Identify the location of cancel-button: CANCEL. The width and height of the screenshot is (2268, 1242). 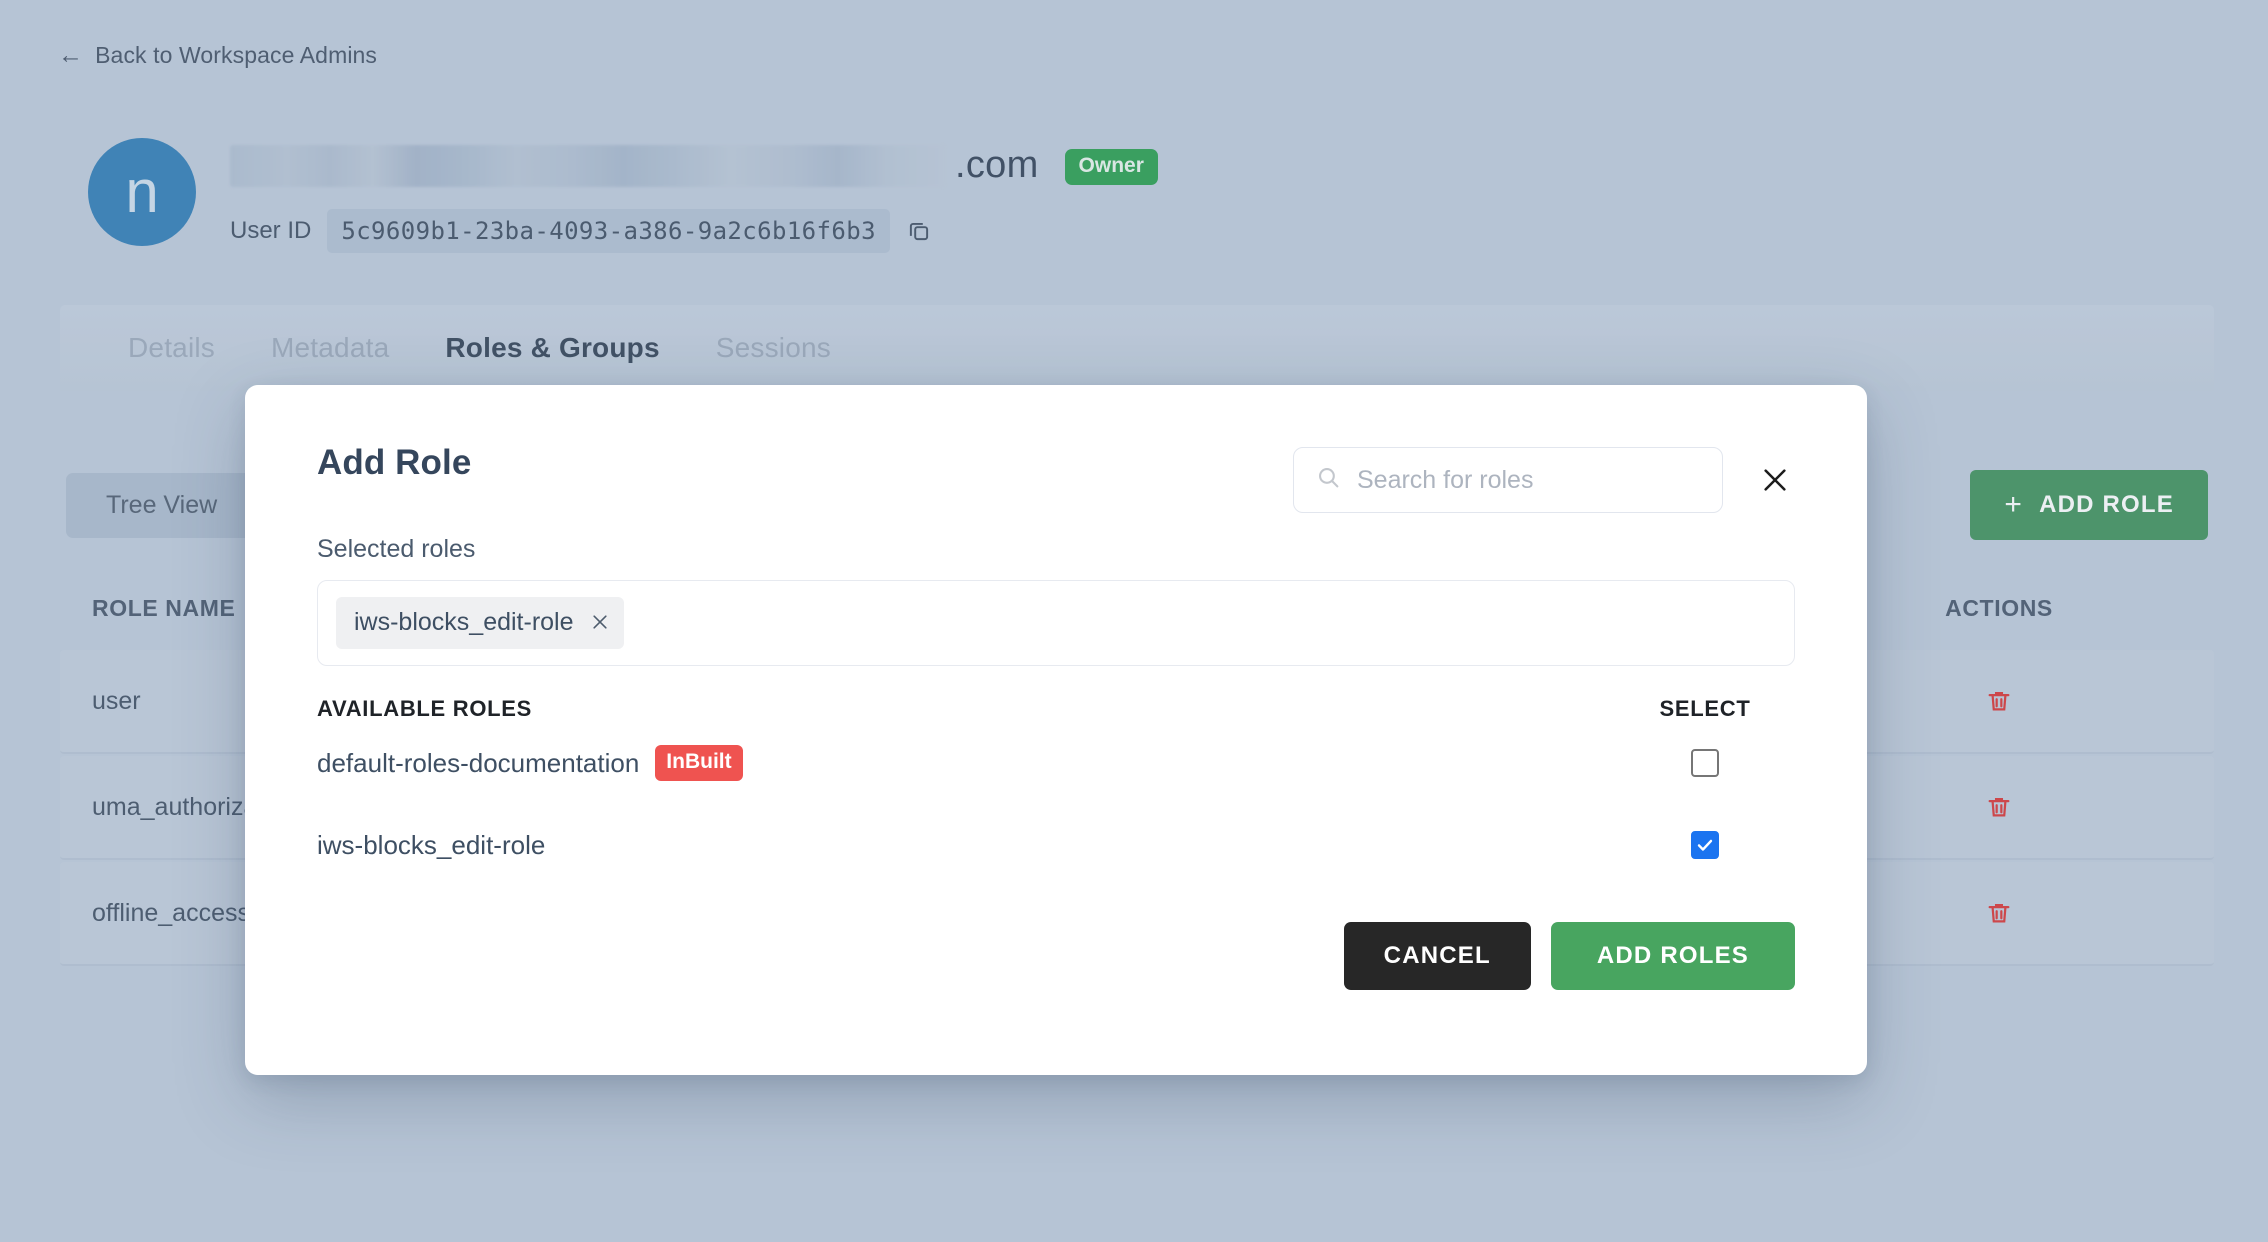
(1437, 956).